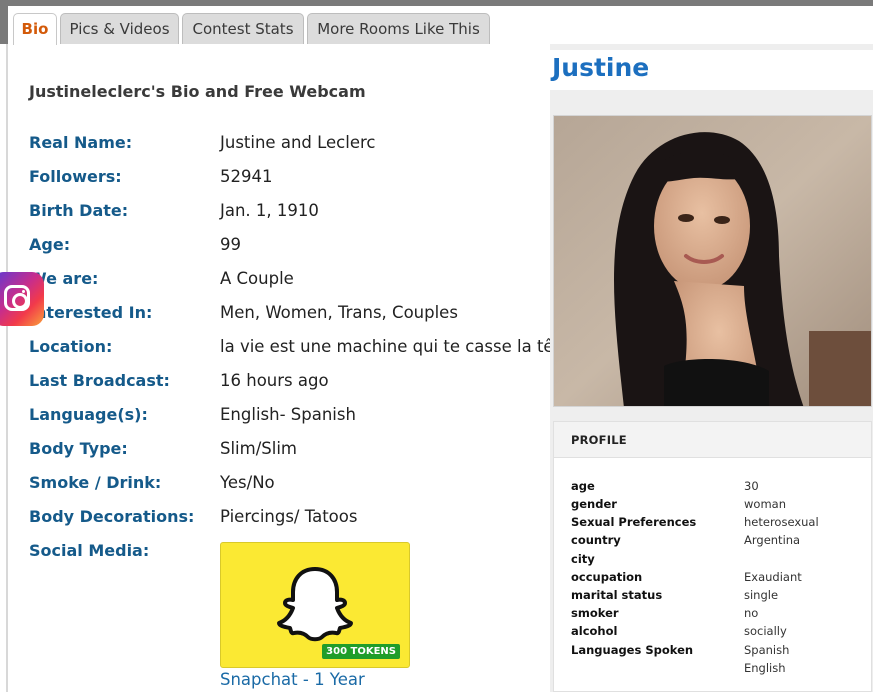  I want to click on instagram-button, so click(22, 299).